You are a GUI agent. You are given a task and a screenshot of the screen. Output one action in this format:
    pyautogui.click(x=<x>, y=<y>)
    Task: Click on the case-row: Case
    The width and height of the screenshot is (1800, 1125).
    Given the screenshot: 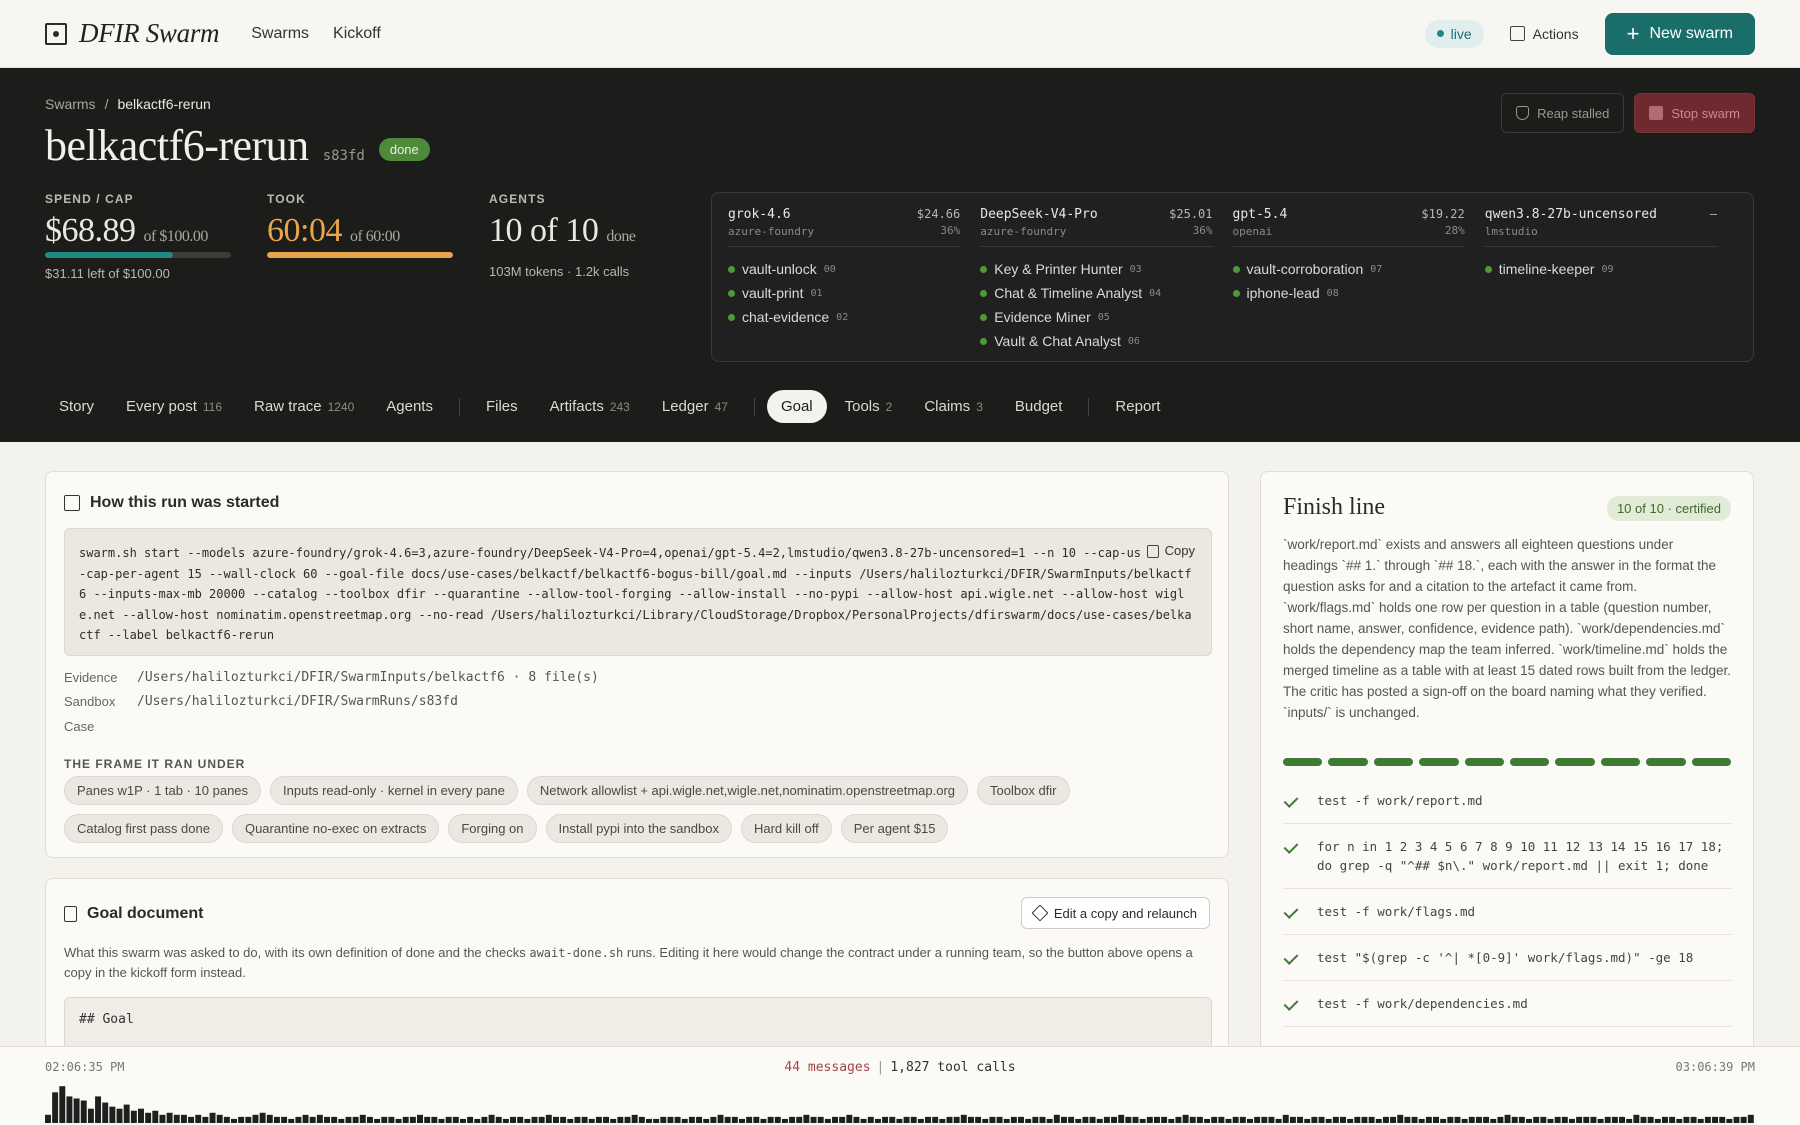 What is the action you would take?
    pyautogui.click(x=79, y=726)
    